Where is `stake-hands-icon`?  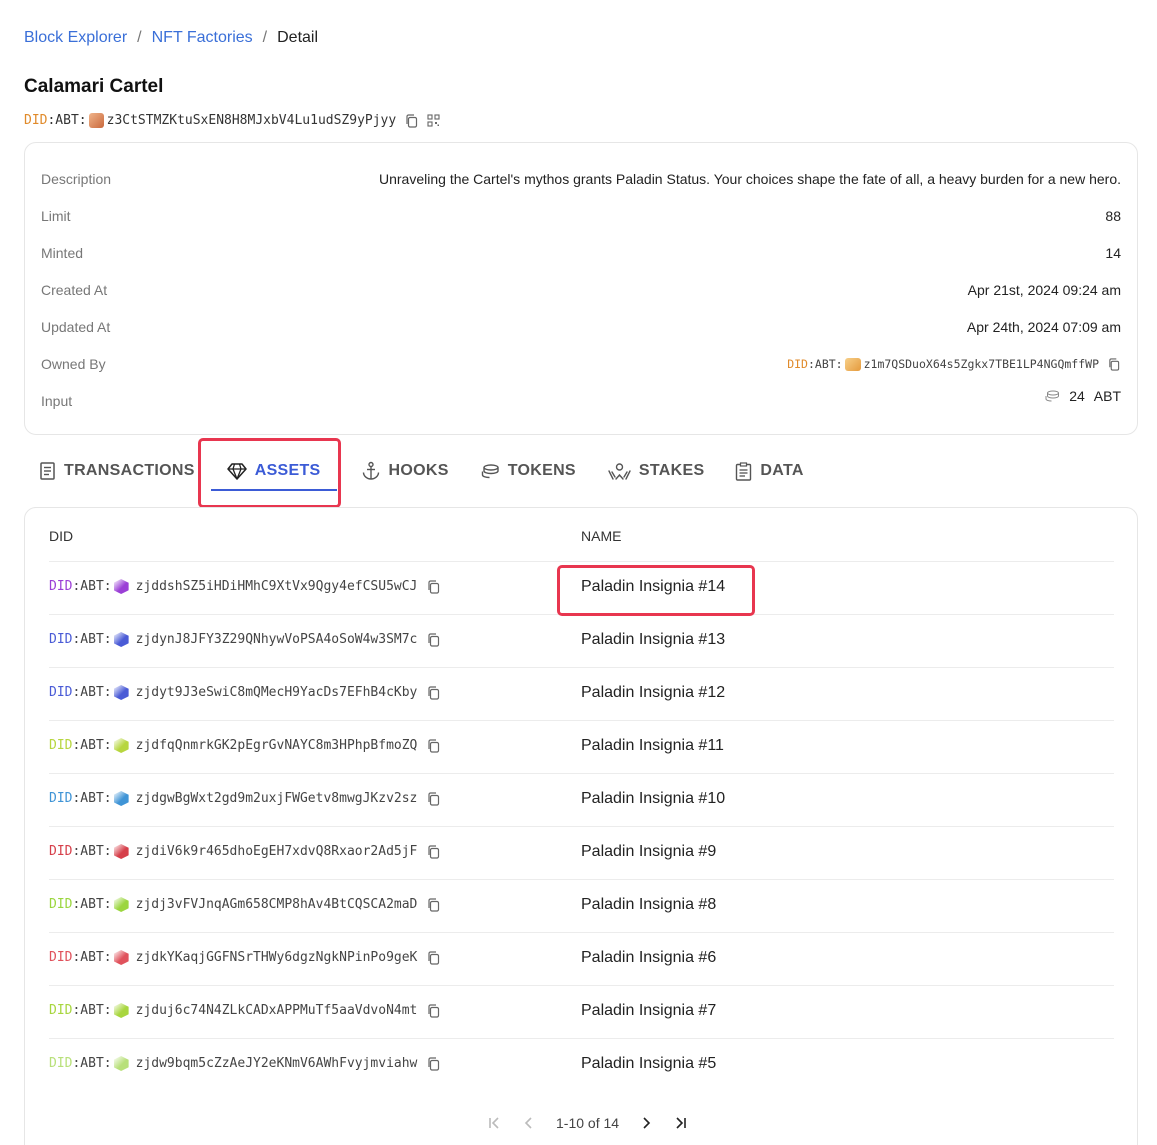 stake-hands-icon is located at coordinates (619, 471).